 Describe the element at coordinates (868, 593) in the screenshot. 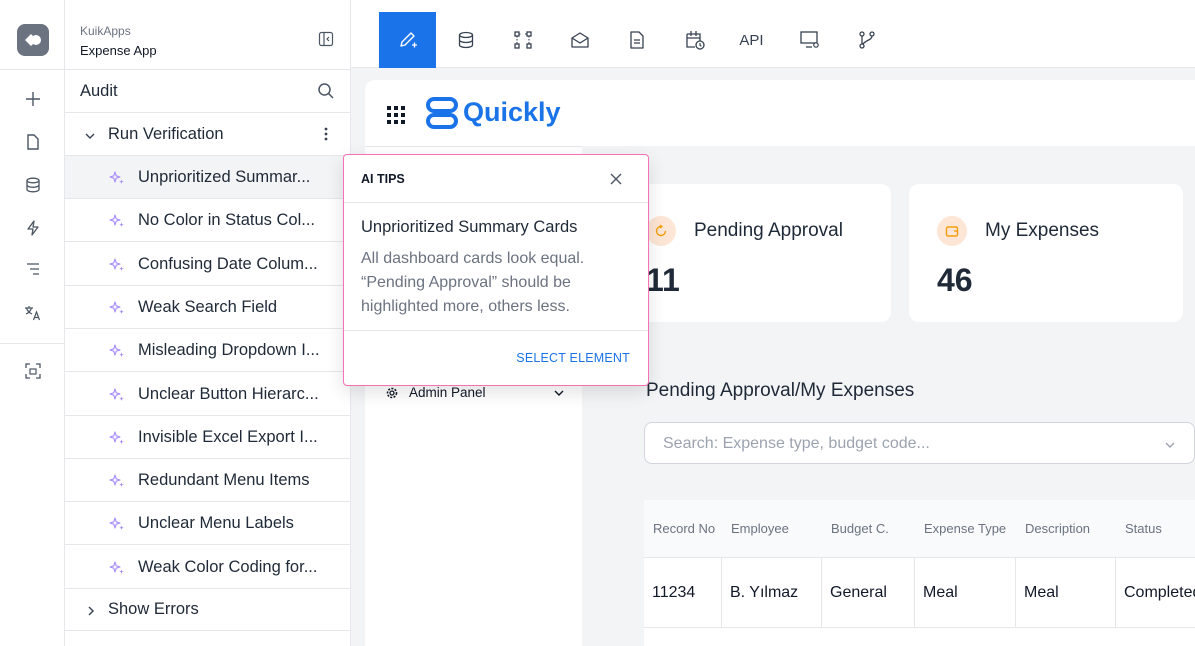

I see `table-cell: General` at that location.